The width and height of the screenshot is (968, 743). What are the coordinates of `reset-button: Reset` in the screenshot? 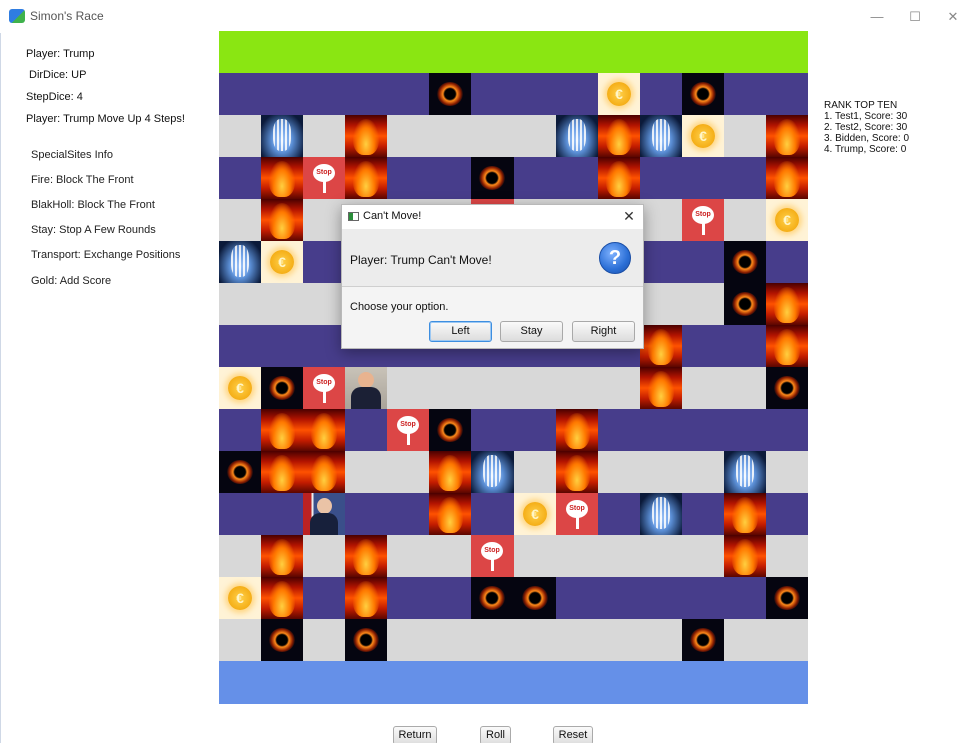 It's located at (573, 734).